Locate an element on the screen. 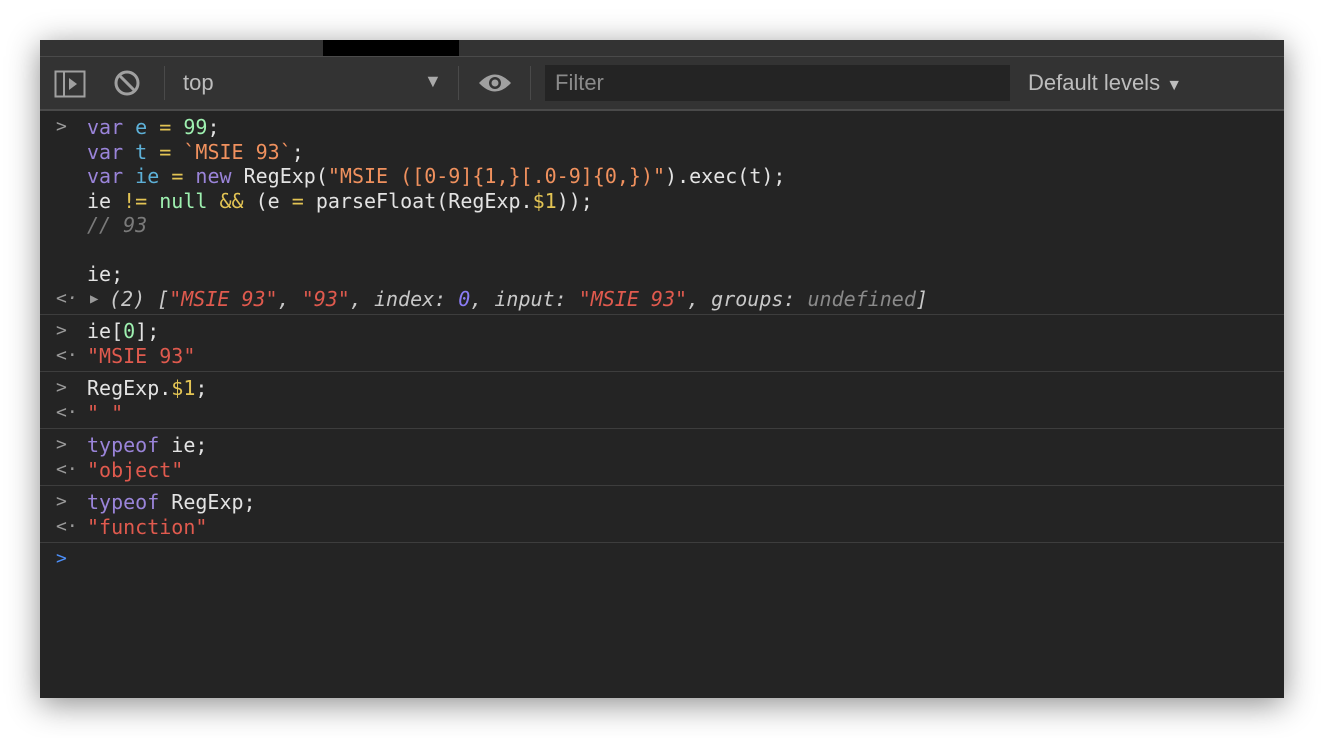 This screenshot has height=738, width=1324. input-line: > typeof RegExp; is located at coordinates (662, 502).